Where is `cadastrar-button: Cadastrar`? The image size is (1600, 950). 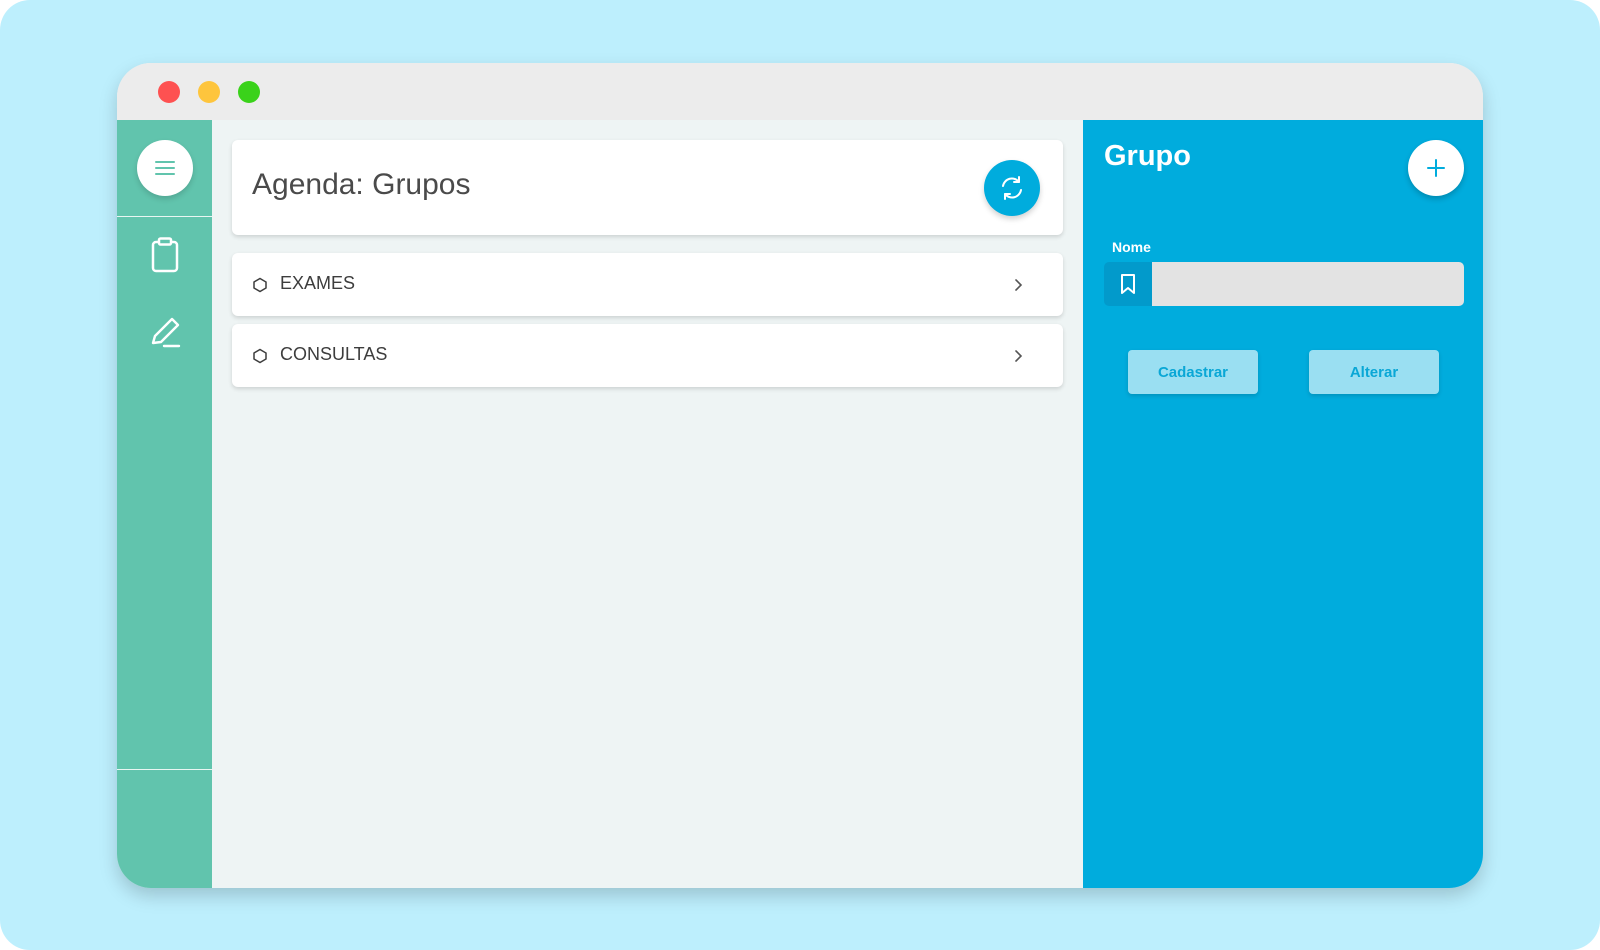 cadastrar-button: Cadastrar is located at coordinates (1193, 372).